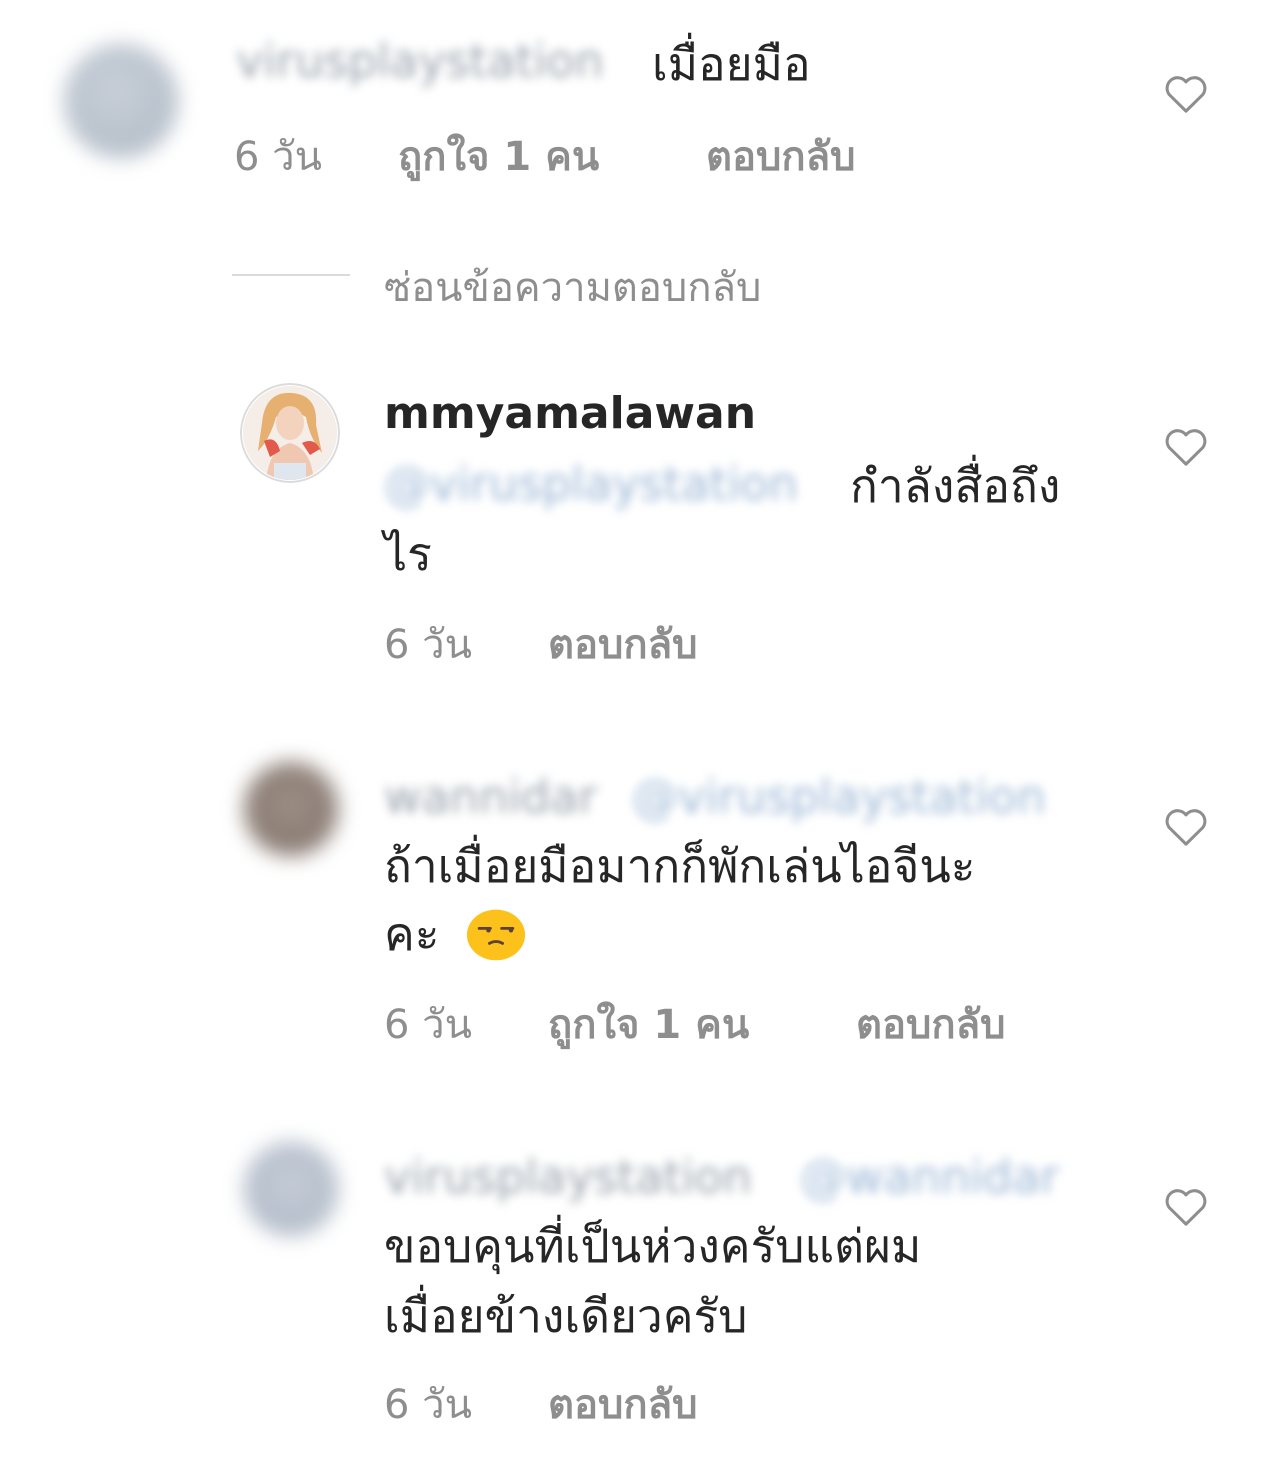 This screenshot has width=1280, height=1458. What do you see at coordinates (570, 413) in the screenshot?
I see `comment-username: mmyamalawan` at bounding box center [570, 413].